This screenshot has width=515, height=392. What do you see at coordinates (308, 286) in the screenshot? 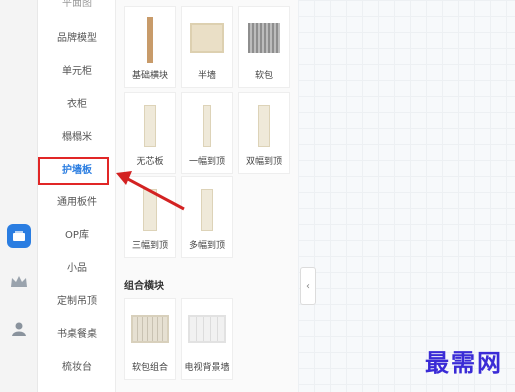
I see `collapse-panel-button: ‹` at bounding box center [308, 286].